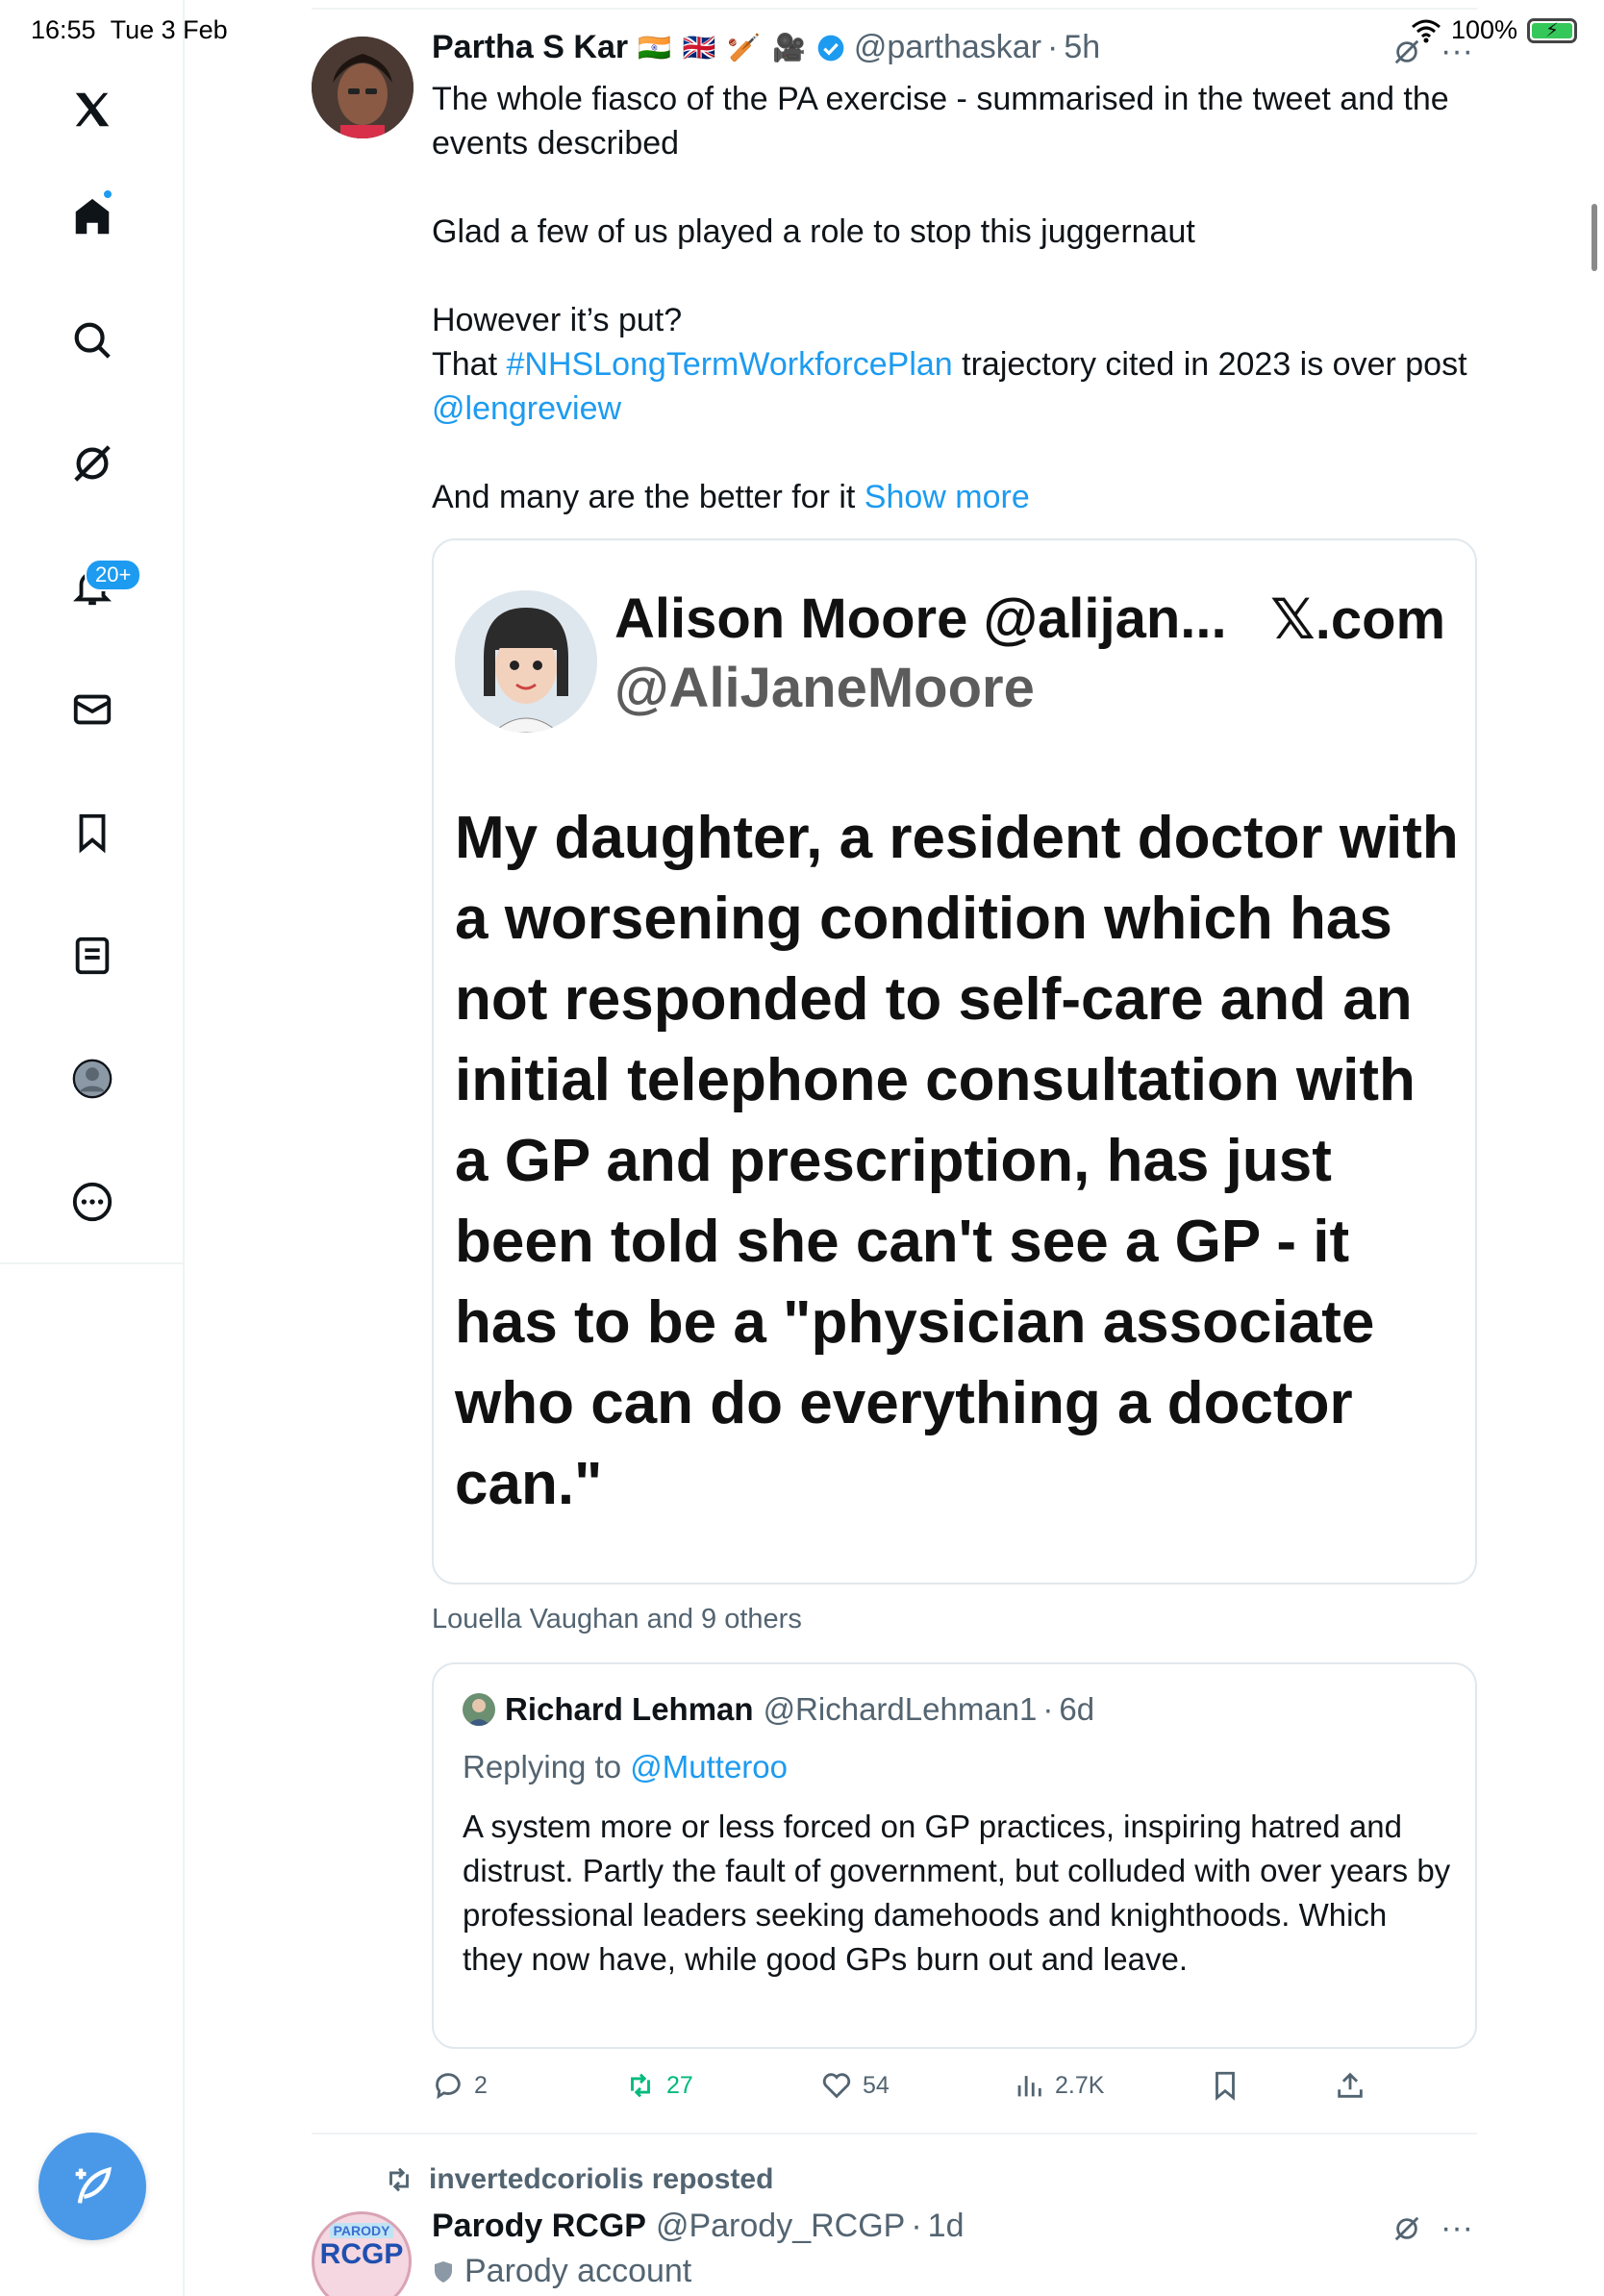 The width and height of the screenshot is (1604, 2296). I want to click on battery-icon: ⚡, so click(1552, 30).